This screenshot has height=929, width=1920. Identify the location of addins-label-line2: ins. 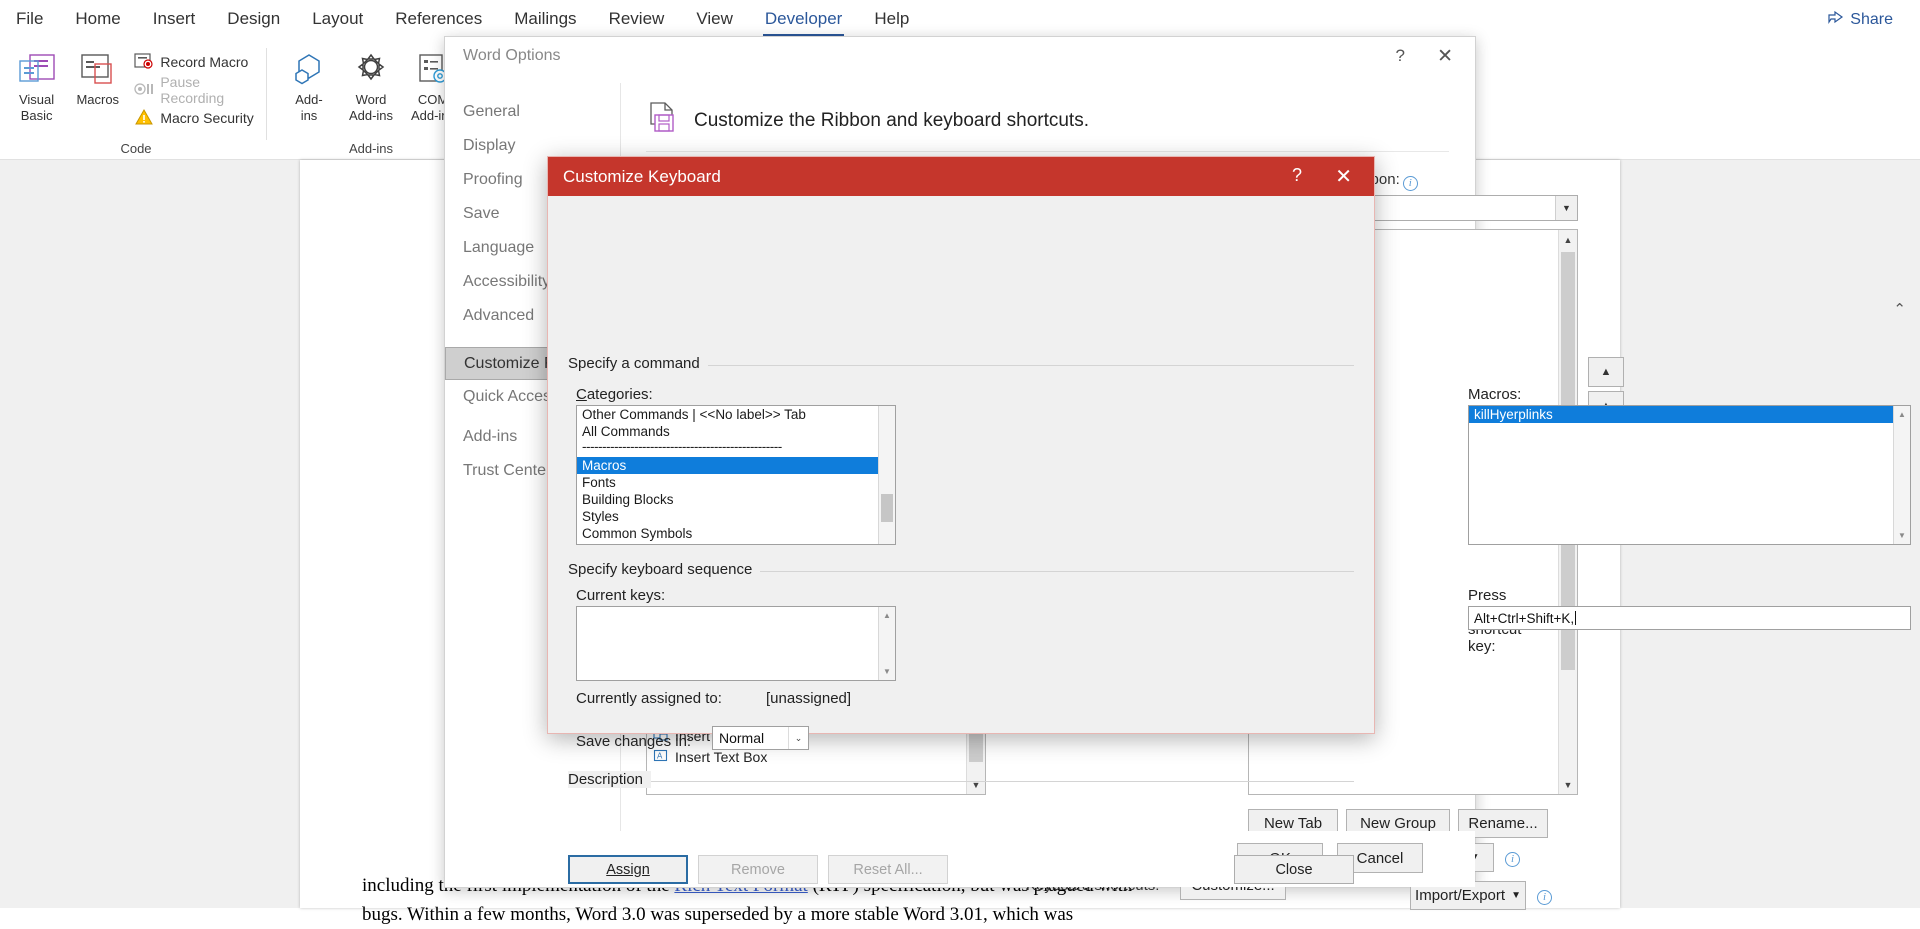
(309, 116).